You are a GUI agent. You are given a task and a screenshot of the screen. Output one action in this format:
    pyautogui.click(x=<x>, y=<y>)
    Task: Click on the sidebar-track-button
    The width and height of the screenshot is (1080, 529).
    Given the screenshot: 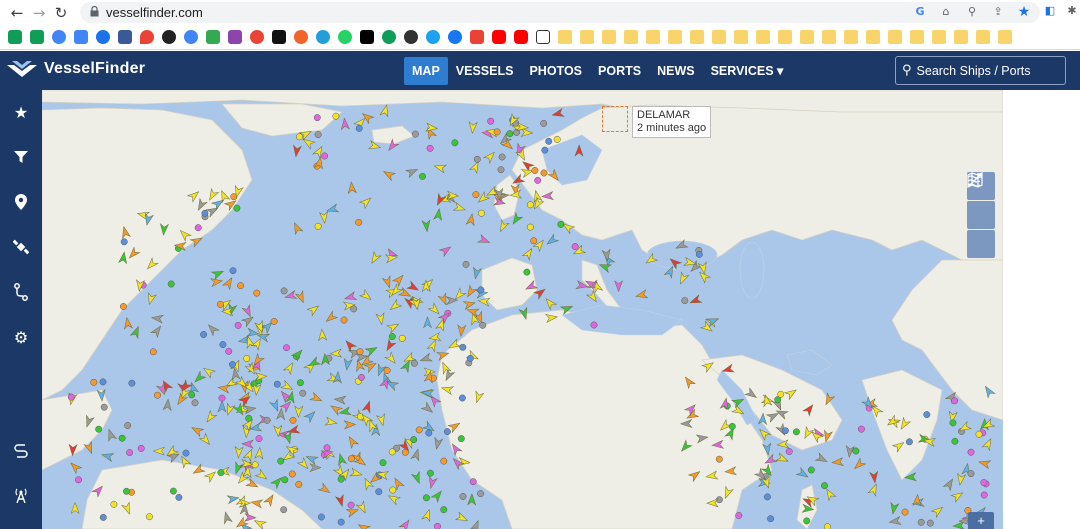 What is the action you would take?
    pyautogui.click(x=21, y=451)
    